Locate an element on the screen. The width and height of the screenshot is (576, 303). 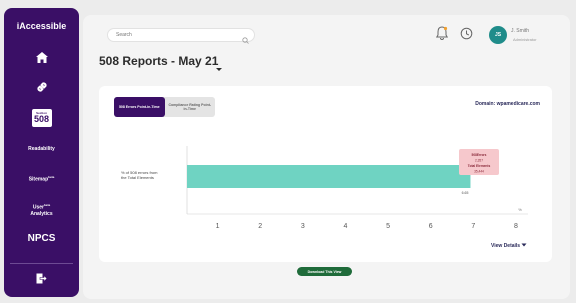
view-details-link: View Details is located at coordinates (509, 246).